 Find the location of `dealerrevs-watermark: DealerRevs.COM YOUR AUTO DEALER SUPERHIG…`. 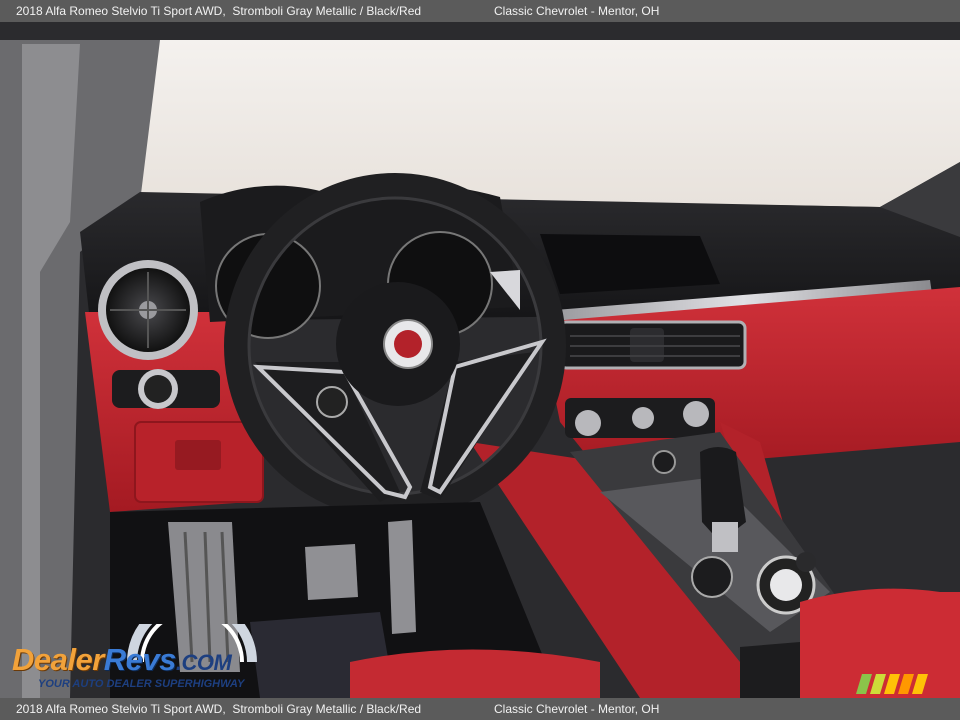

dealerrevs-watermark: DealerRevs.COM YOUR AUTO DEALER SUPERHIG… is located at coordinates (142, 658).